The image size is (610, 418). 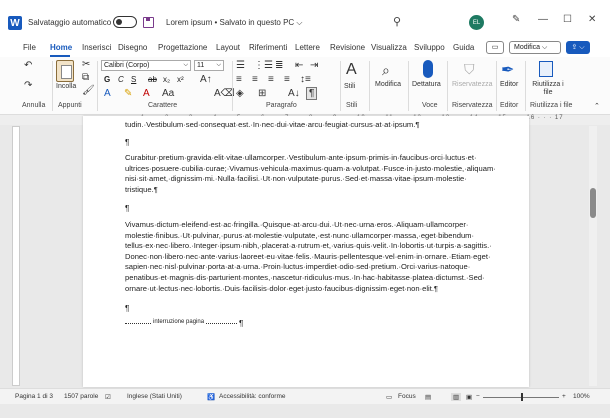 What do you see at coordinates (428, 69) in the screenshot?
I see `microphone-icon` at bounding box center [428, 69].